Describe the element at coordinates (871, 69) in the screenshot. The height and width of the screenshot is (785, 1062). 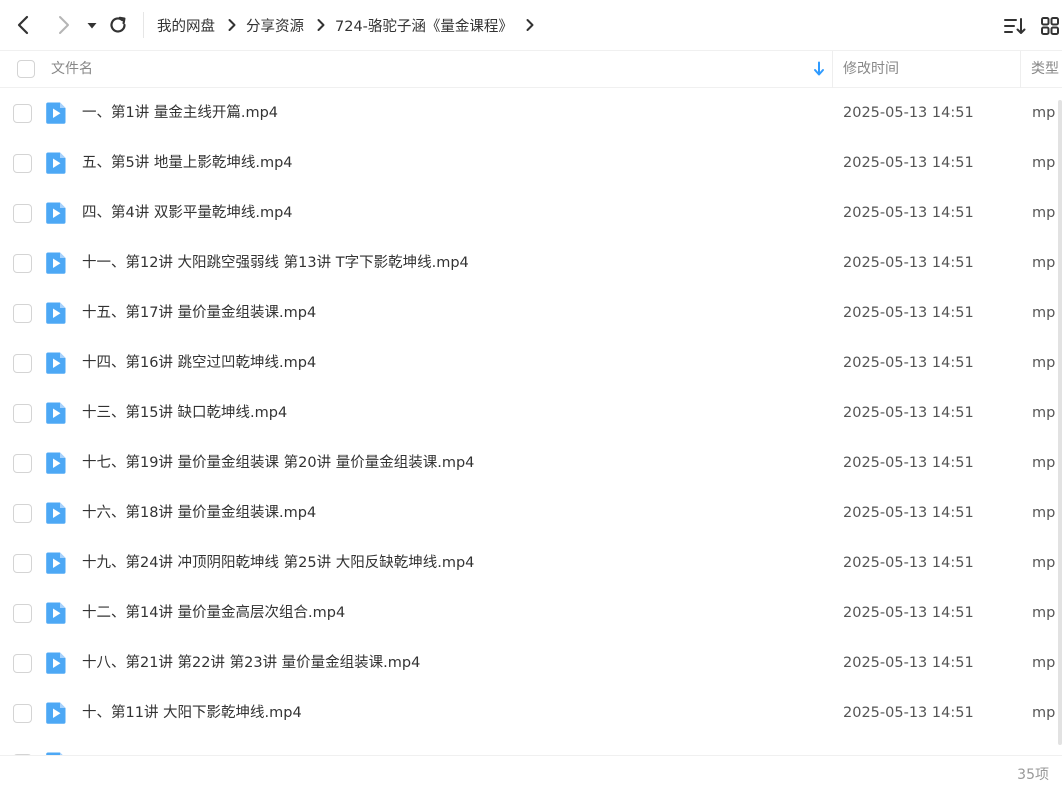
I see `column-header-time: 修改时间` at that location.